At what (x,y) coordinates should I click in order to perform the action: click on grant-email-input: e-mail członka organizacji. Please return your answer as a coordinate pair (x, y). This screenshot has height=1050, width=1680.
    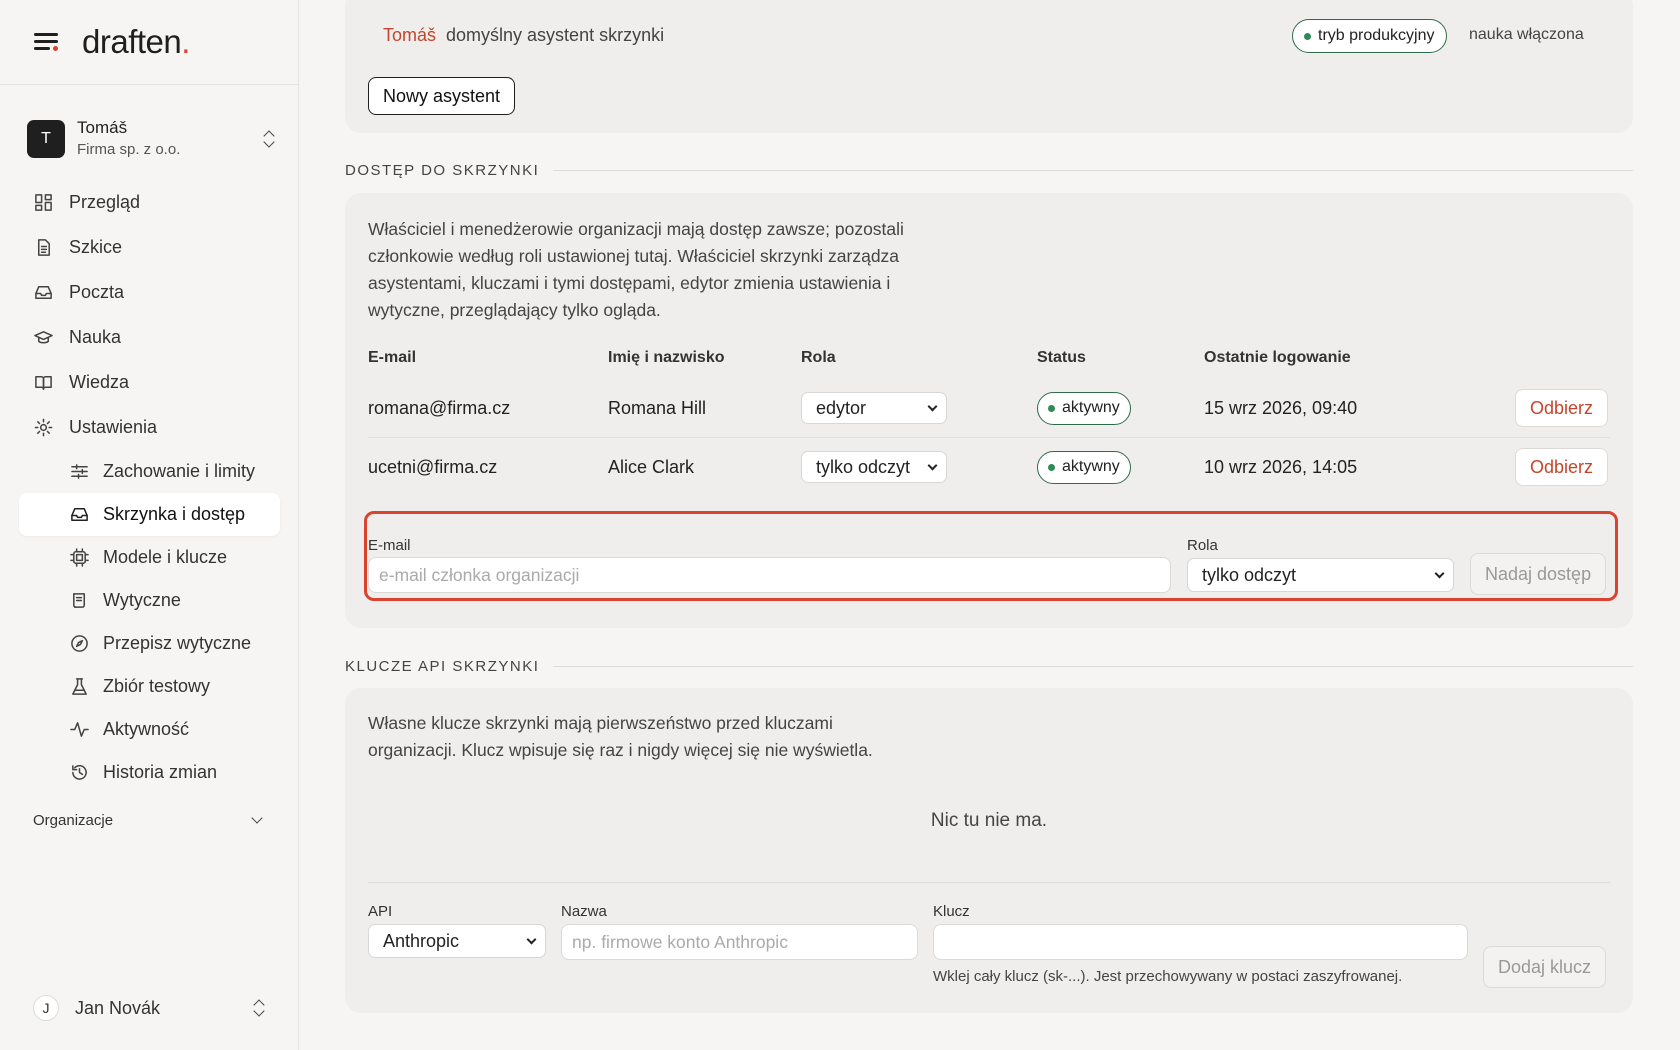
    Looking at the image, I should click on (769, 575).